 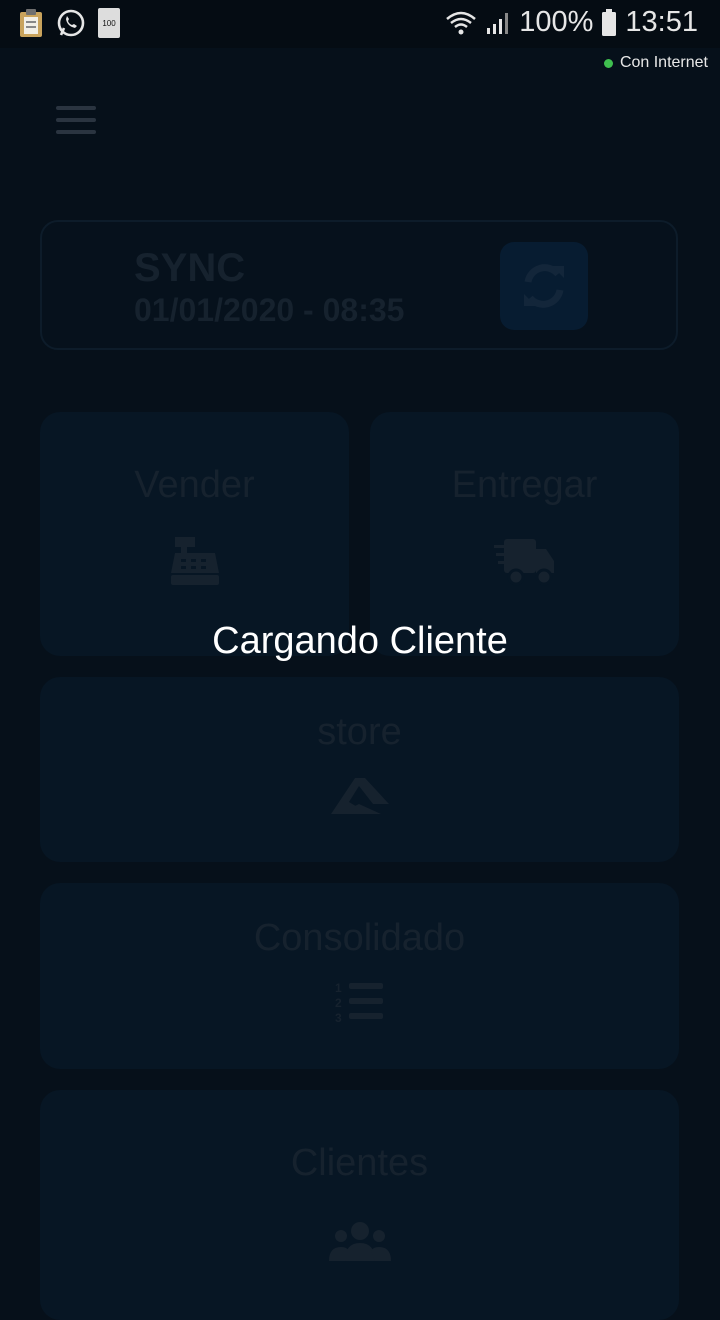 What do you see at coordinates (359, 769) in the screenshot?
I see `tile-store: store` at bounding box center [359, 769].